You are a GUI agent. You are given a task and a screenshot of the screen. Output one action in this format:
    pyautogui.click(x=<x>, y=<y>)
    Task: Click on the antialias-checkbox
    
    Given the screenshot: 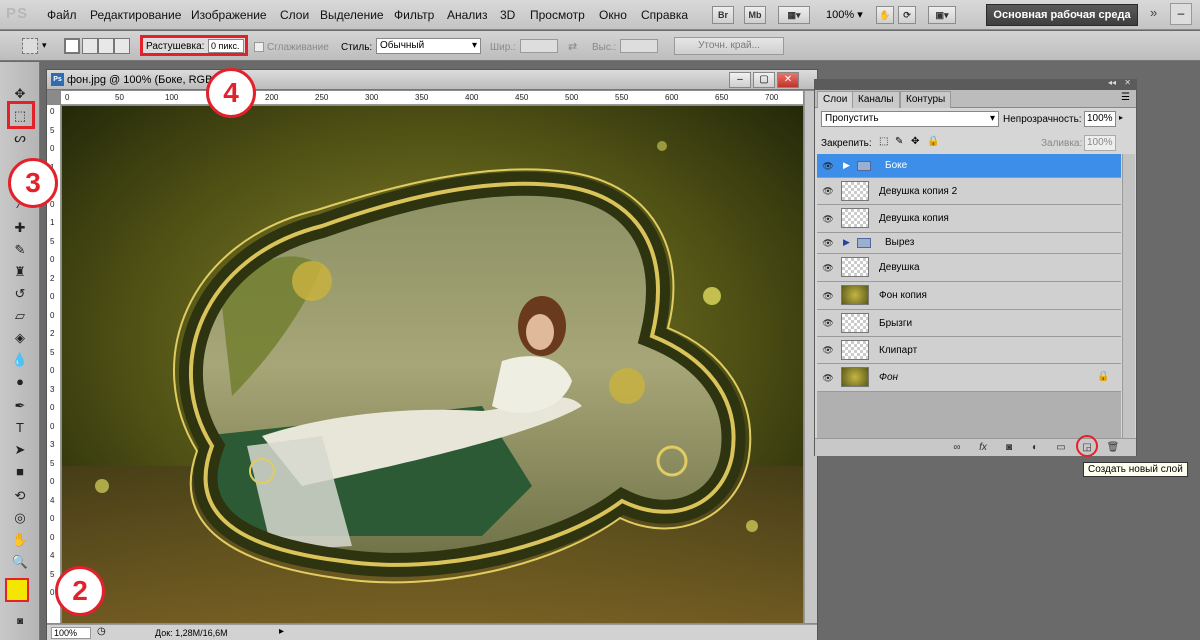 What is the action you would take?
    pyautogui.click(x=259, y=47)
    